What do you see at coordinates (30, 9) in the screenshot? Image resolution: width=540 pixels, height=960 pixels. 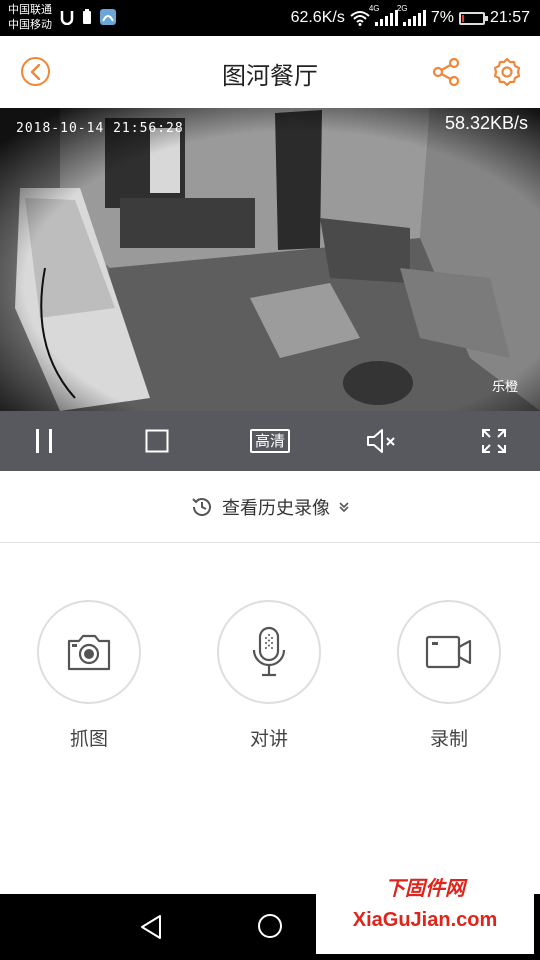 I see `carrier-1: 中国联通` at bounding box center [30, 9].